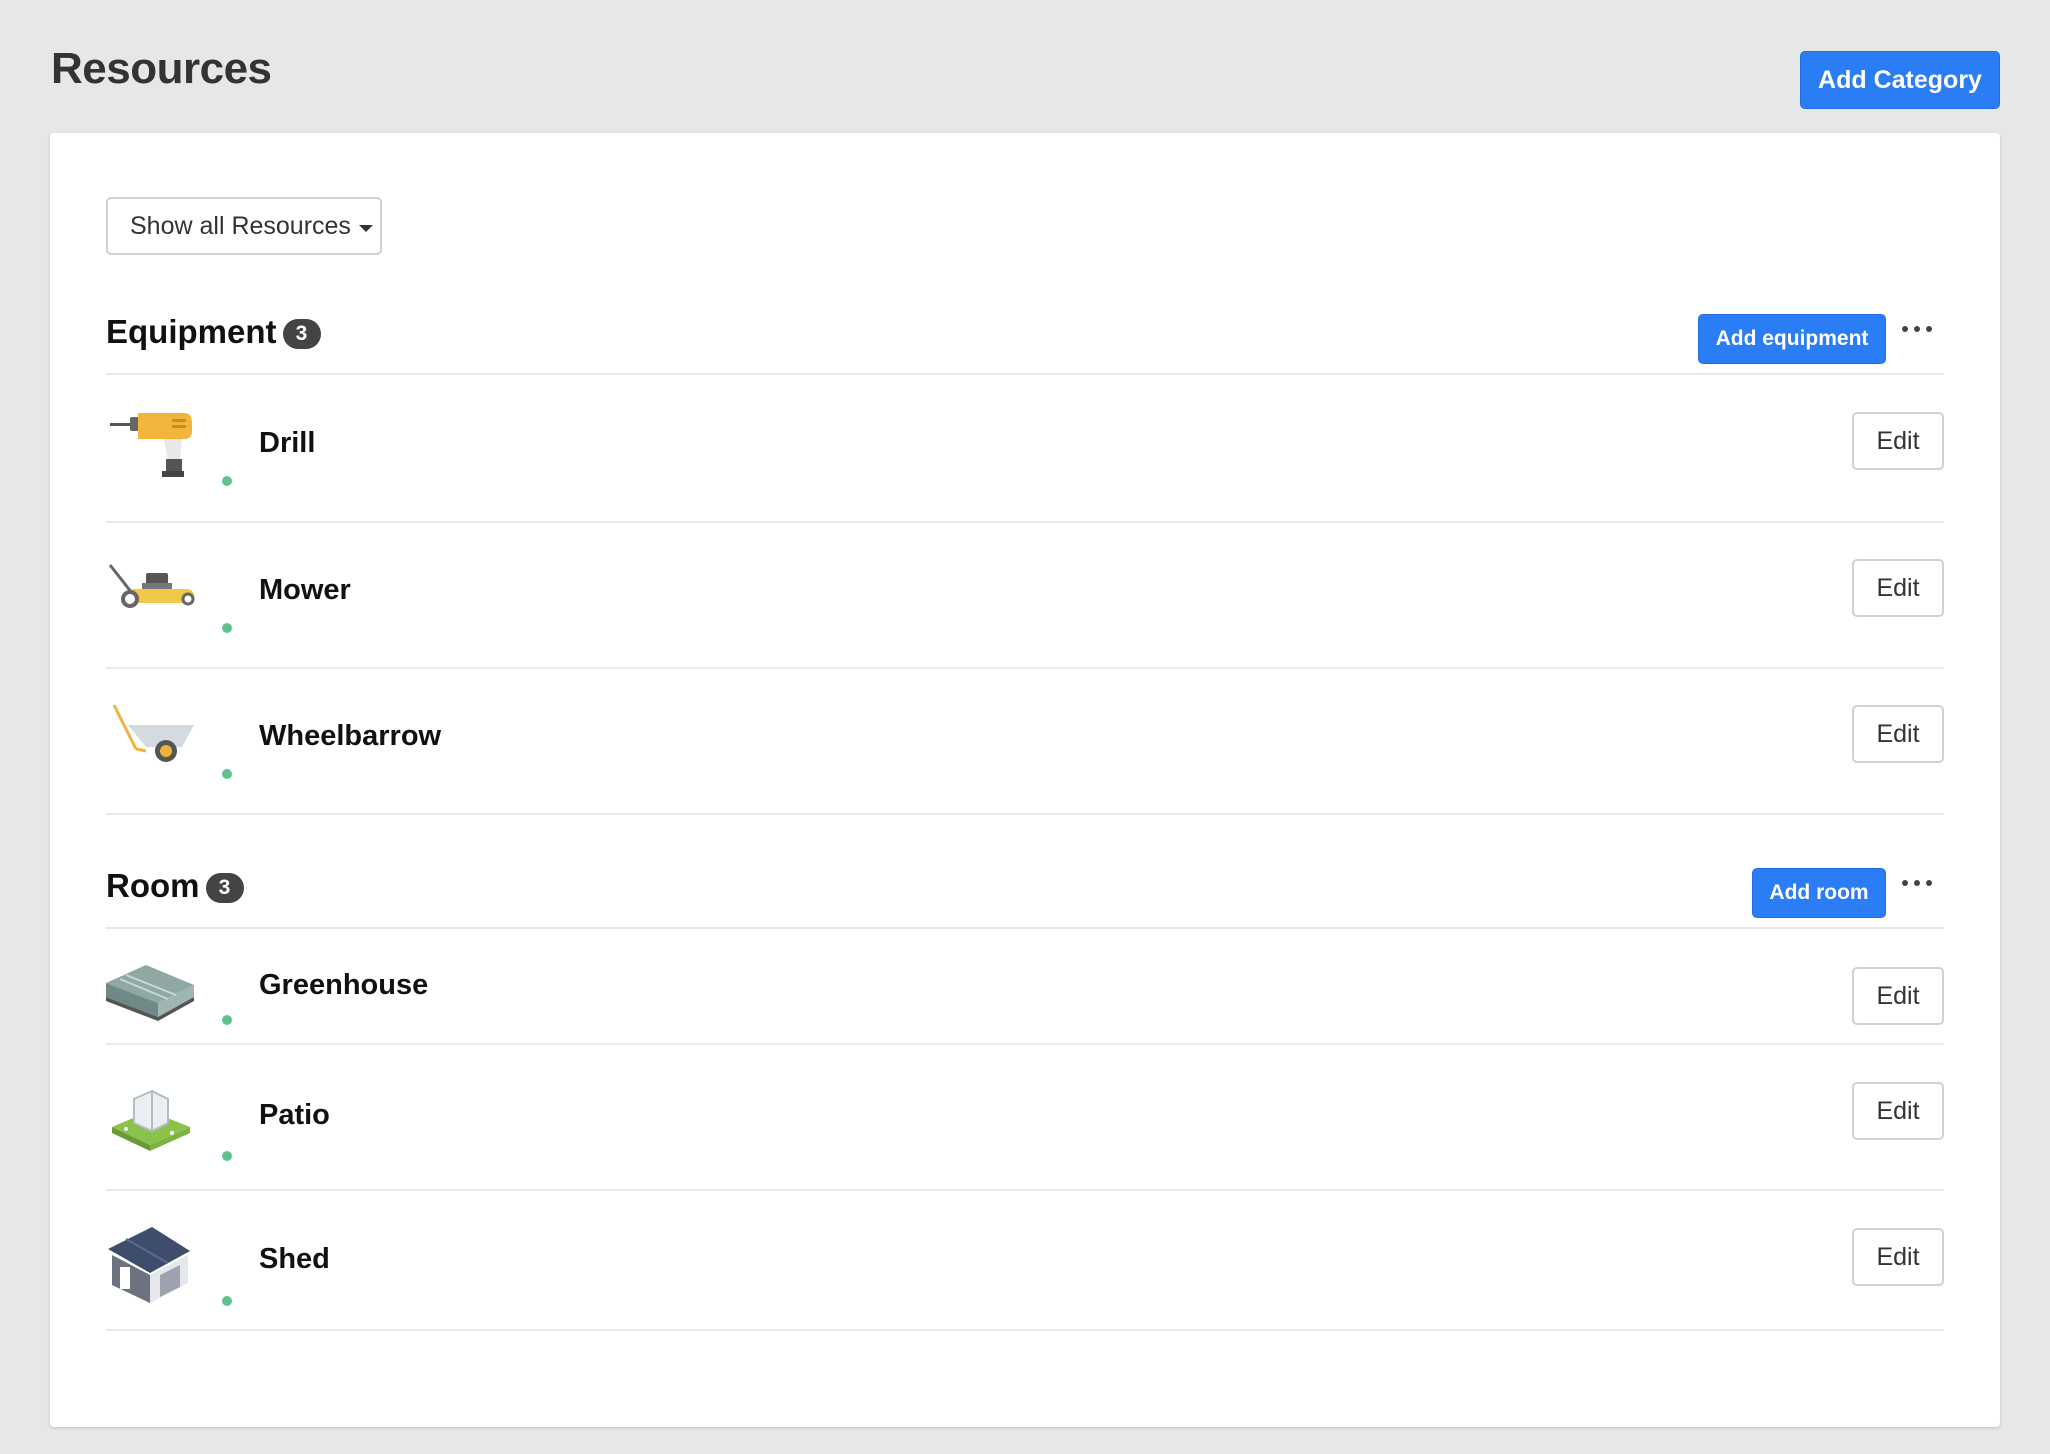 This screenshot has width=2050, height=1454. I want to click on resource-row-wheelbarrow: Wheelbarrow Edit, so click(1025, 742).